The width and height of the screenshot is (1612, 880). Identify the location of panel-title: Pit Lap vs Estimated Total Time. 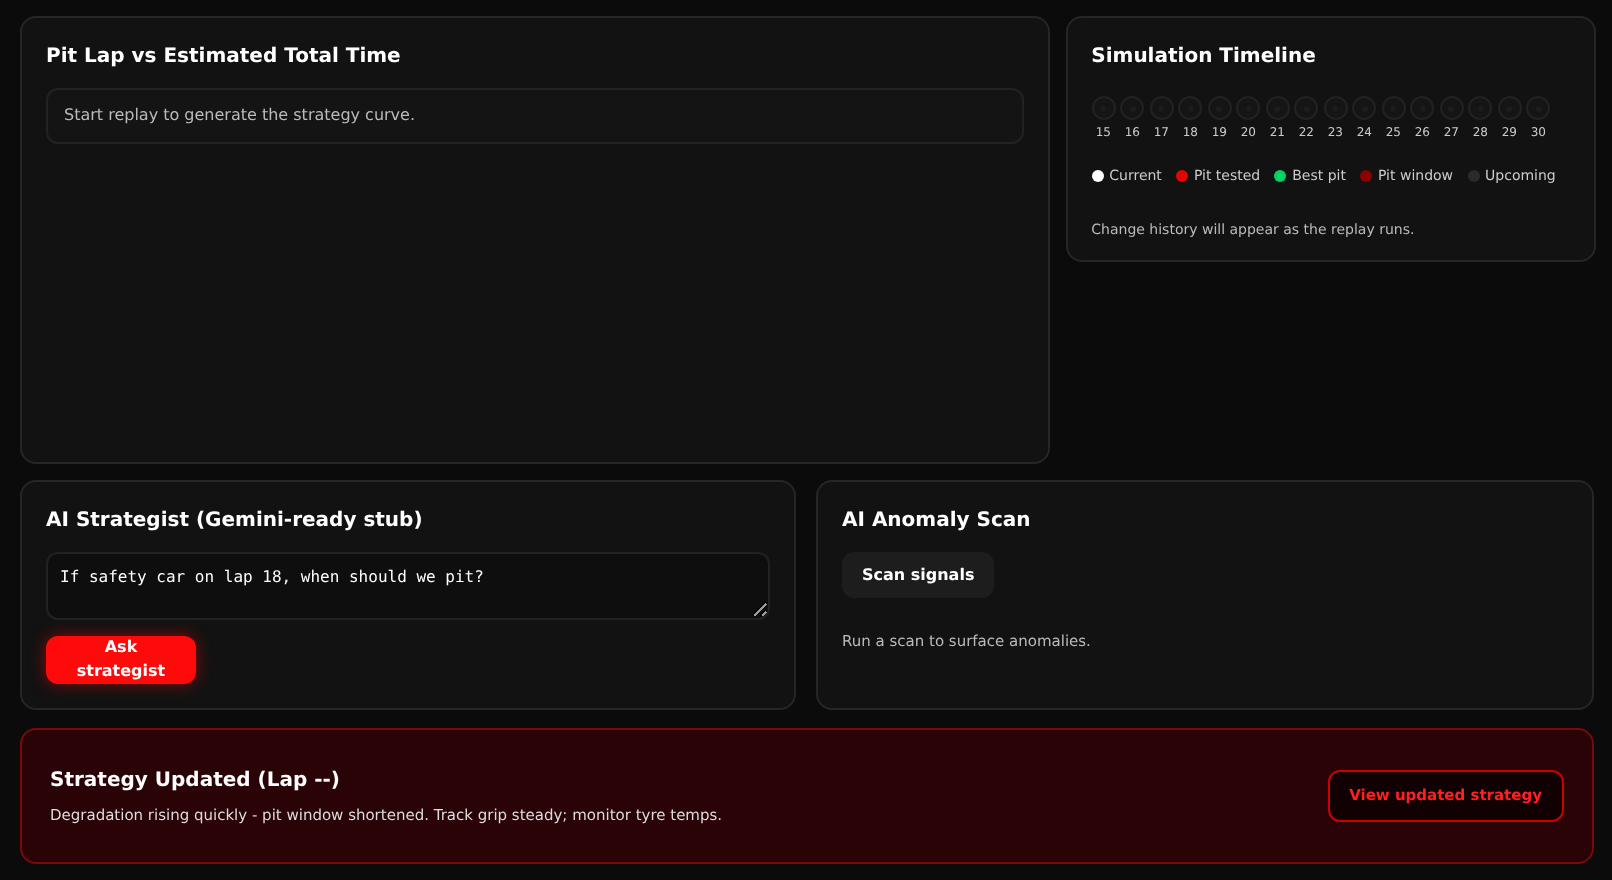
(224, 58).